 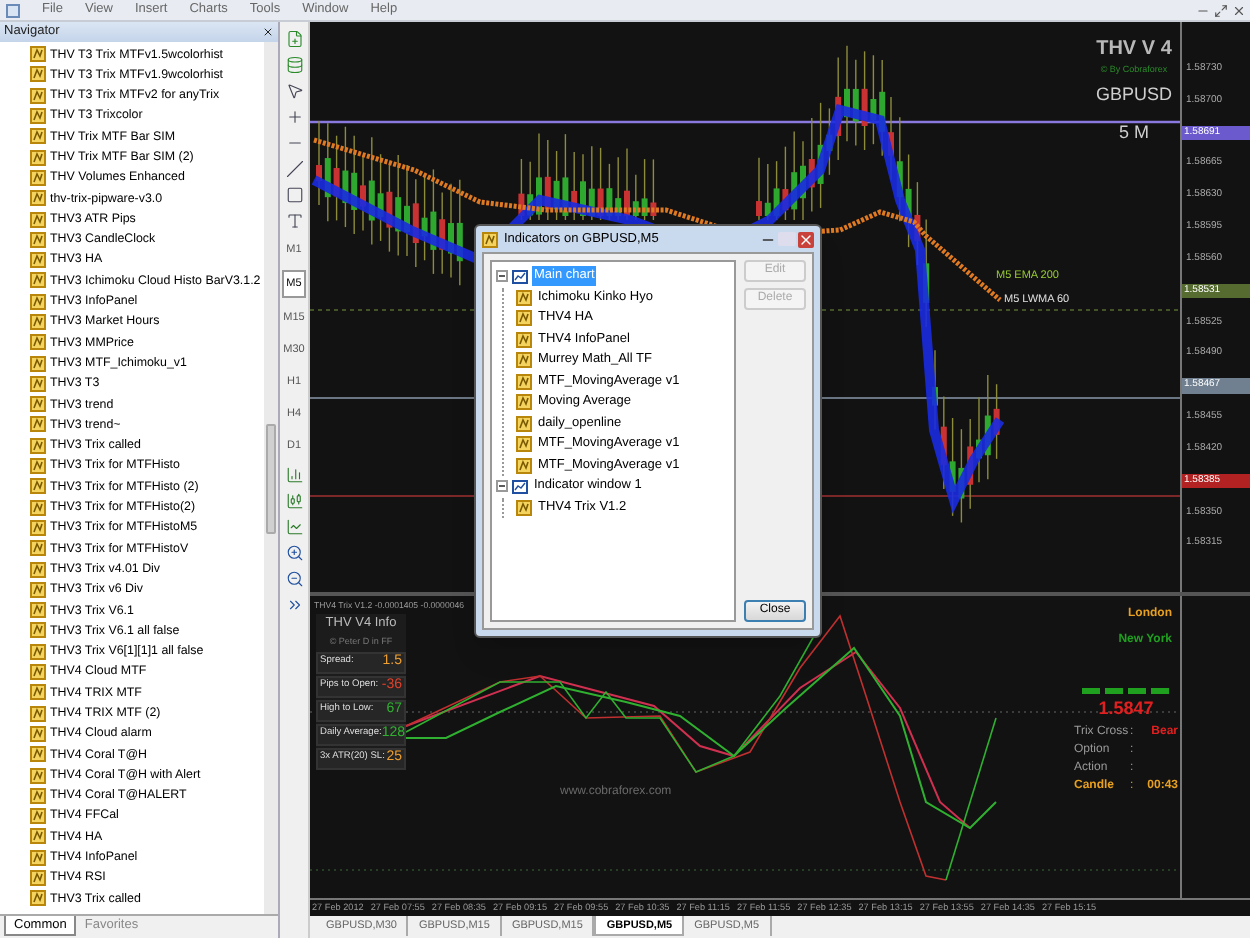 What do you see at coordinates (294, 501) in the screenshot?
I see `candlestick-icon` at bounding box center [294, 501].